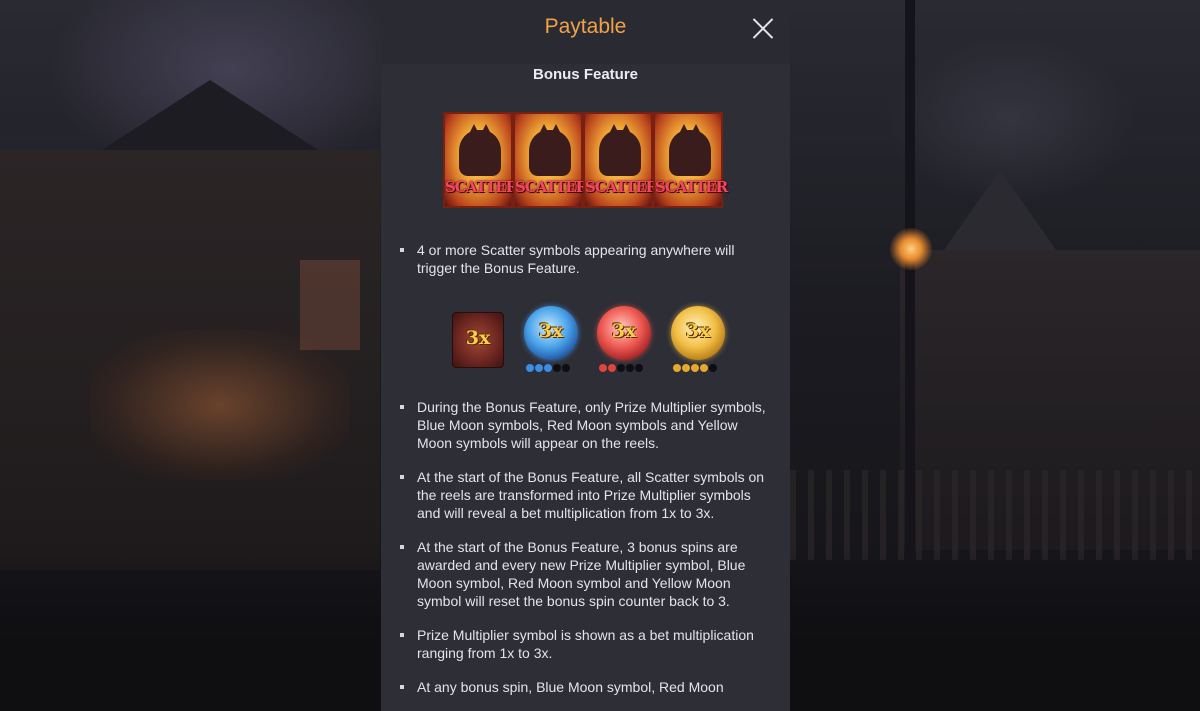 This screenshot has width=1200, height=711. I want to click on prize-multiplier-symbol: 3x, so click(478, 340).